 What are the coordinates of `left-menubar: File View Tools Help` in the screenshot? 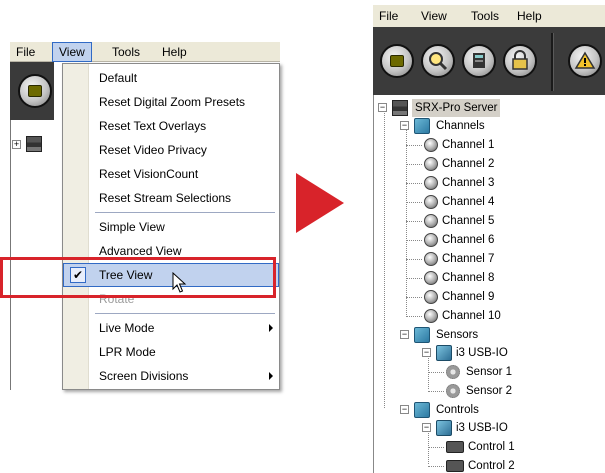 It's located at (145, 52).